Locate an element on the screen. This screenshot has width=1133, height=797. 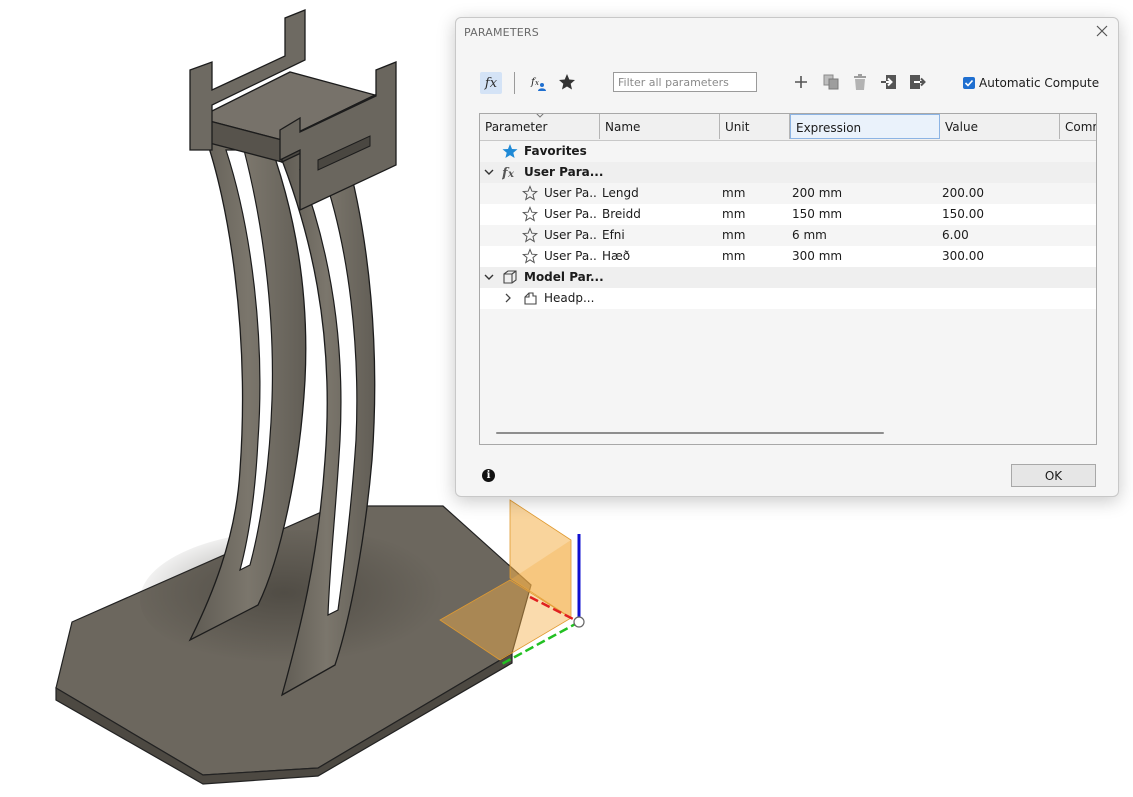
favorites-group-row: Favorites is located at coordinates (788, 151).